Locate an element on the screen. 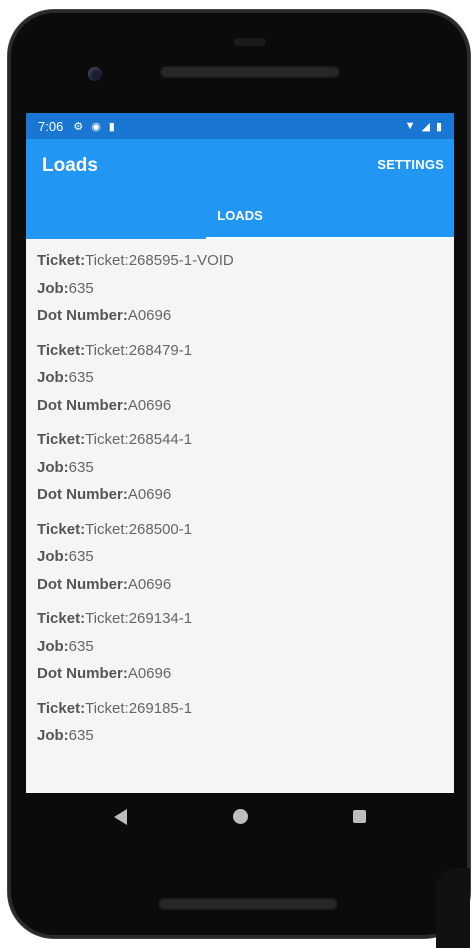 The image size is (474, 948). back-icon is located at coordinates (120, 817).